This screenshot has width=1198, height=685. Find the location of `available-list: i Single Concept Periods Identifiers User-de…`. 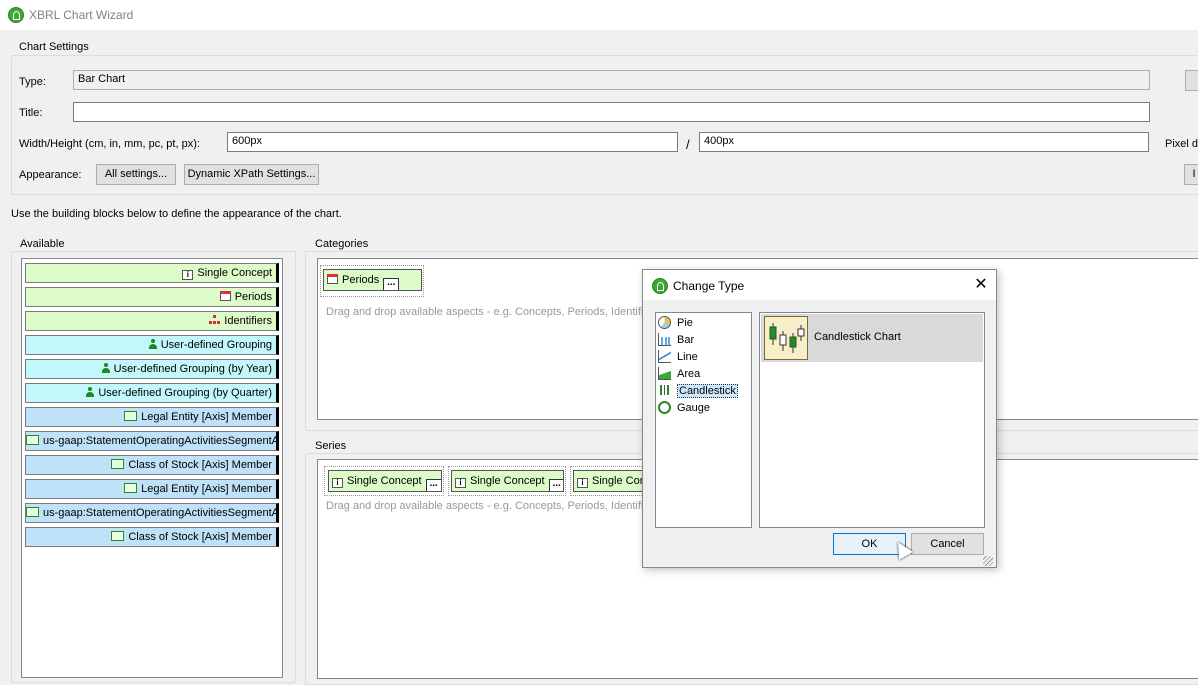

available-list: i Single Concept Periods Identifiers User-de… is located at coordinates (152, 468).